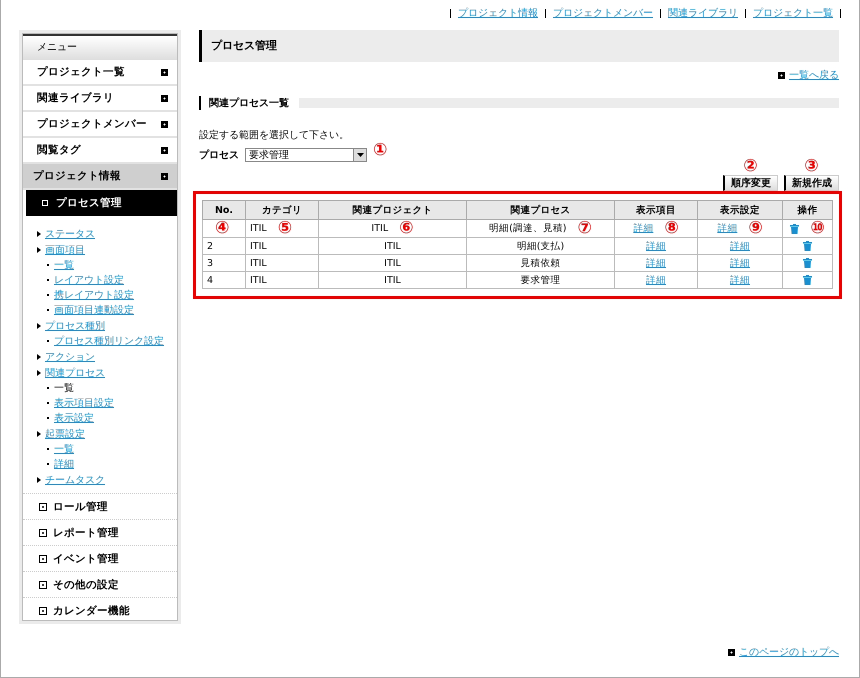  Describe the element at coordinates (285, 228) in the screenshot. I see `callout-number: ⑤` at that location.